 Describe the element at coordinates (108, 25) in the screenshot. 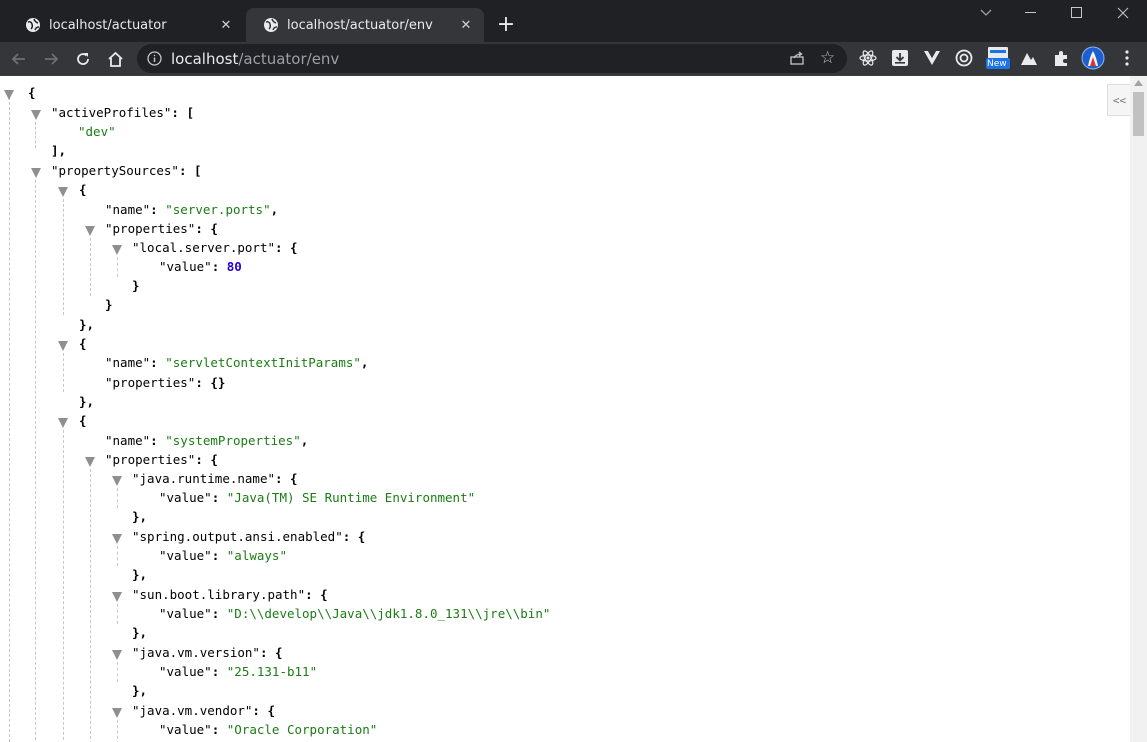

I see `tab-title: localhost/actuator` at that location.